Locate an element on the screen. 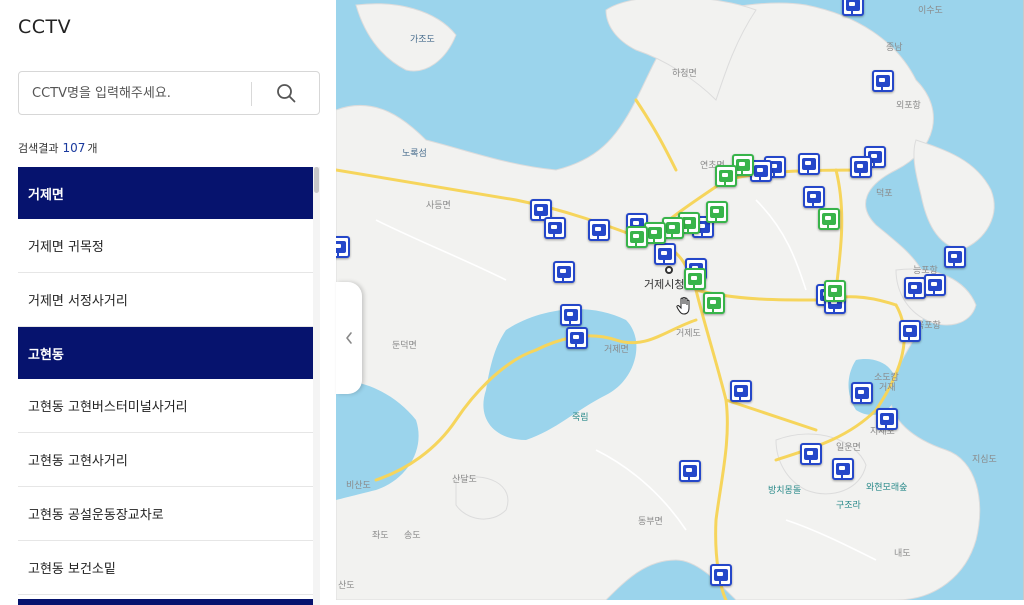 The width and height of the screenshot is (1024, 605). result-unit: 개 is located at coordinates (92, 148).